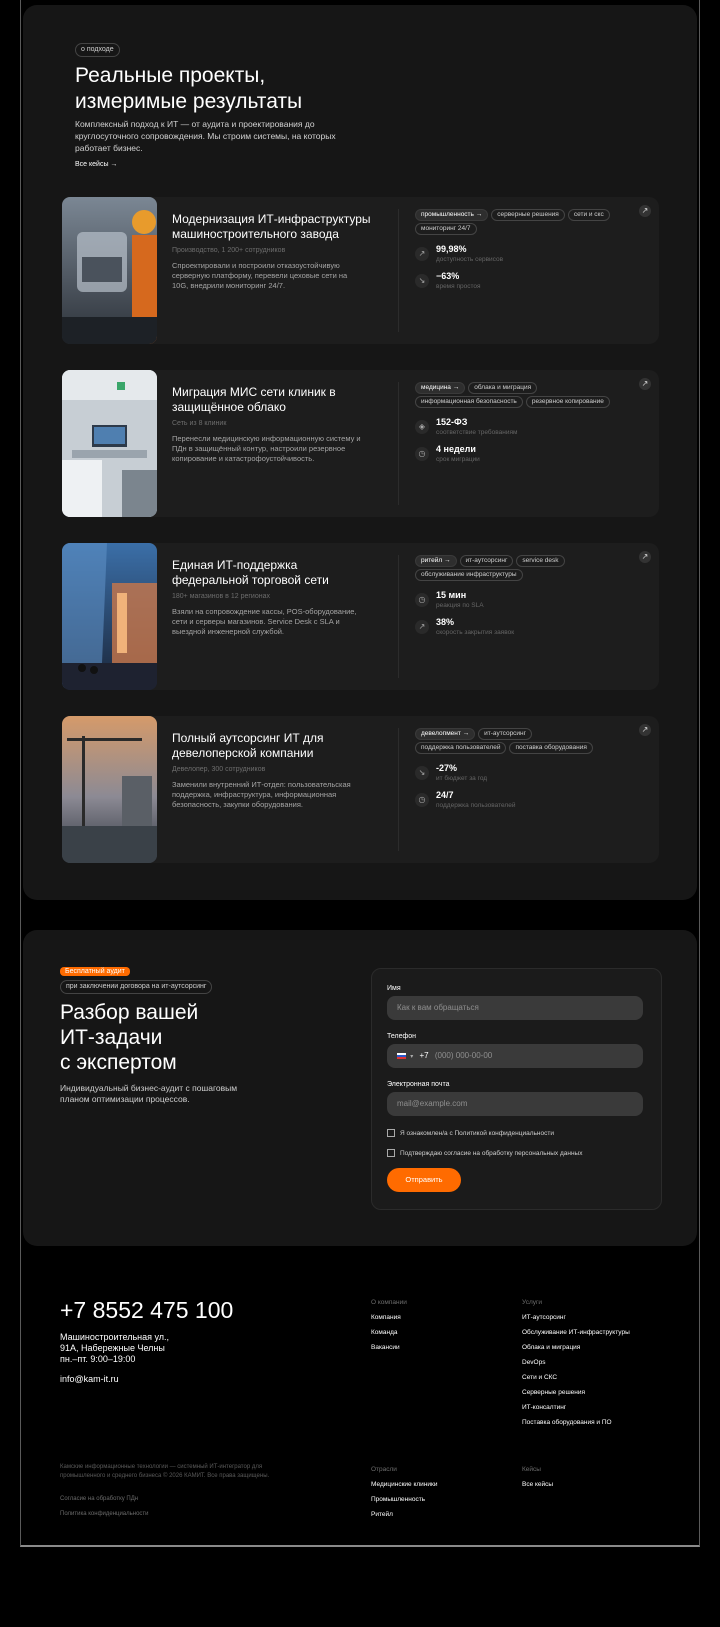 The image size is (720, 1627). What do you see at coordinates (104, 1514) in the screenshot?
I see `footer-legal-link: Политика конфиденциальности` at bounding box center [104, 1514].